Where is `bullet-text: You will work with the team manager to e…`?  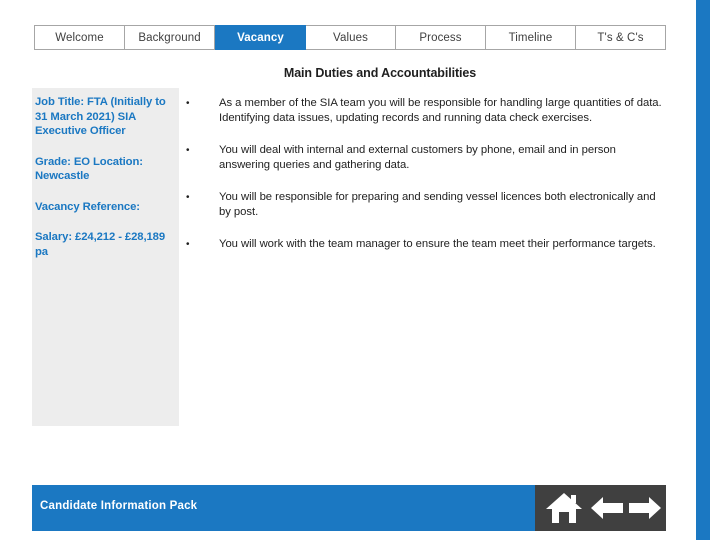
bullet-text: You will work with the team manager to e… is located at coordinates (437, 244).